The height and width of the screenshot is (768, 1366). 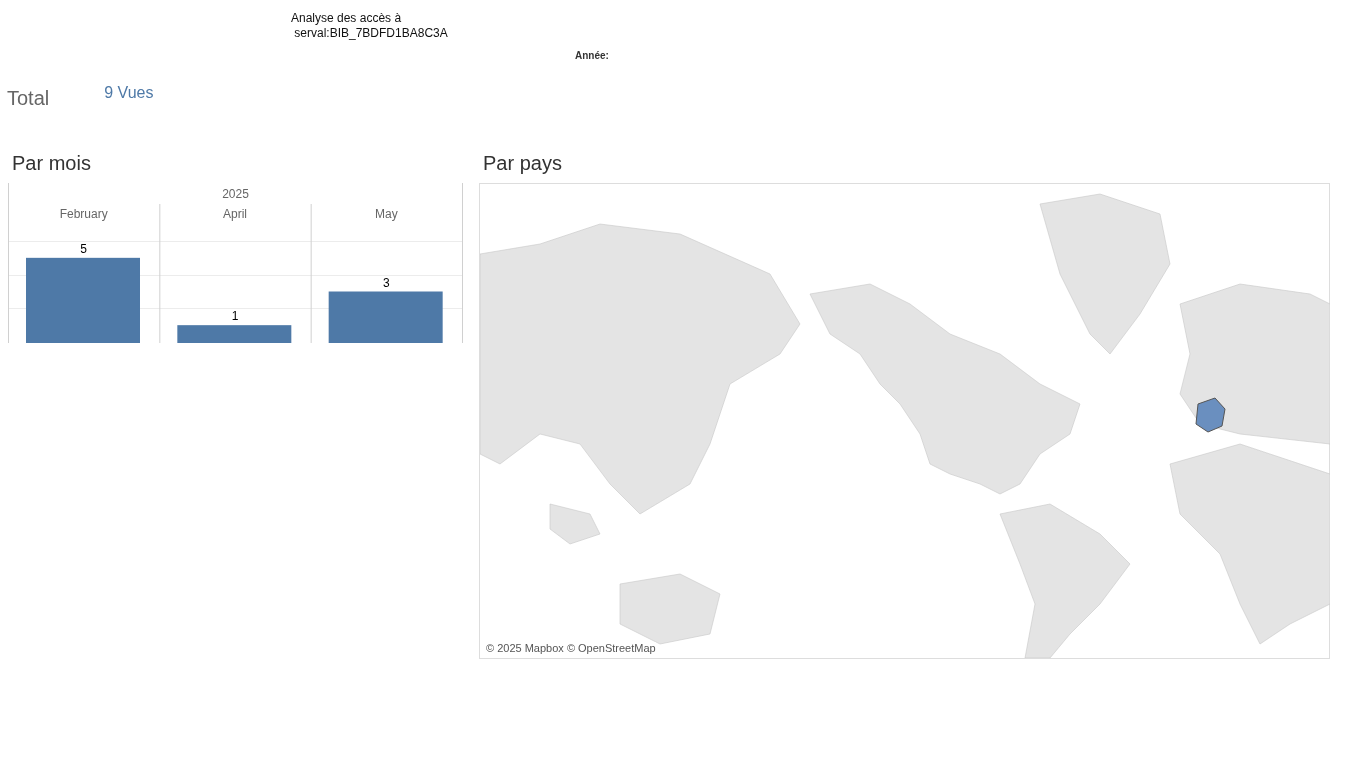 I want to click on axis-label: February, so click(x=83, y=214).